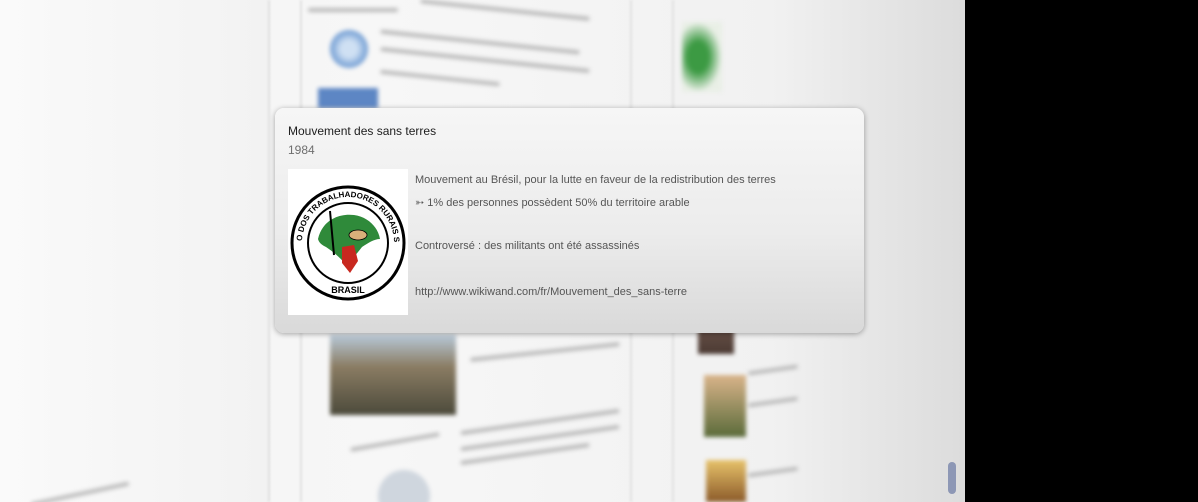 The width and height of the screenshot is (1198, 502). I want to click on un-emblem-image, so click(349, 49).